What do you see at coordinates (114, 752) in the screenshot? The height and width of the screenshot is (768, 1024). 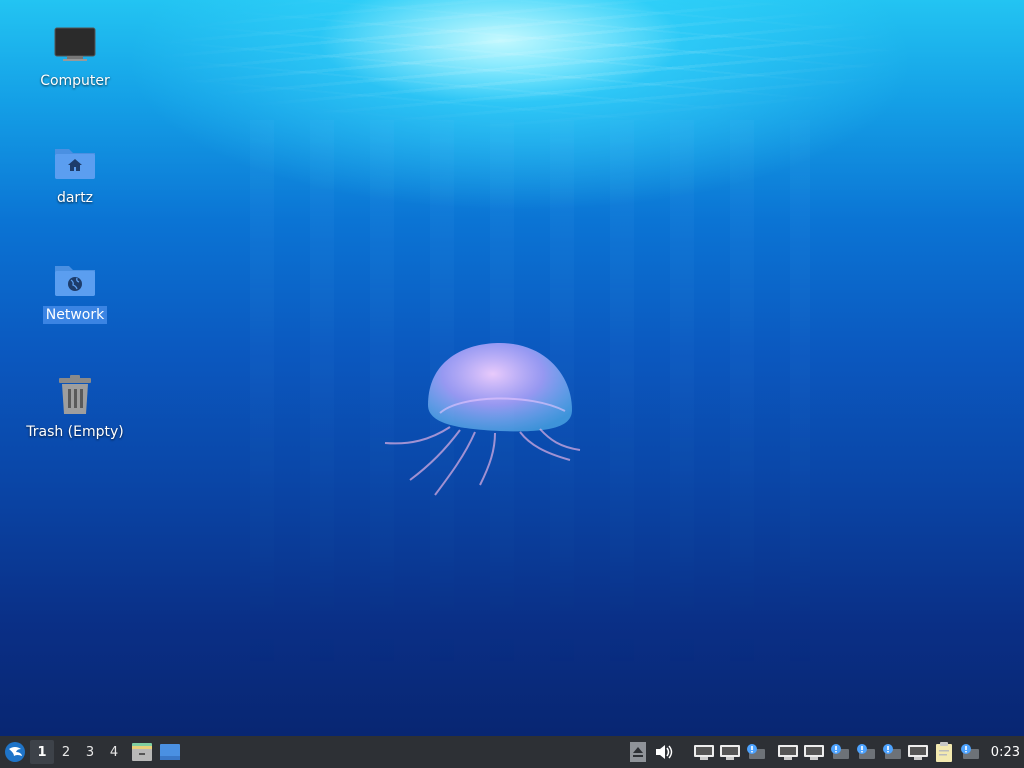 I see `workspace-4: 4` at bounding box center [114, 752].